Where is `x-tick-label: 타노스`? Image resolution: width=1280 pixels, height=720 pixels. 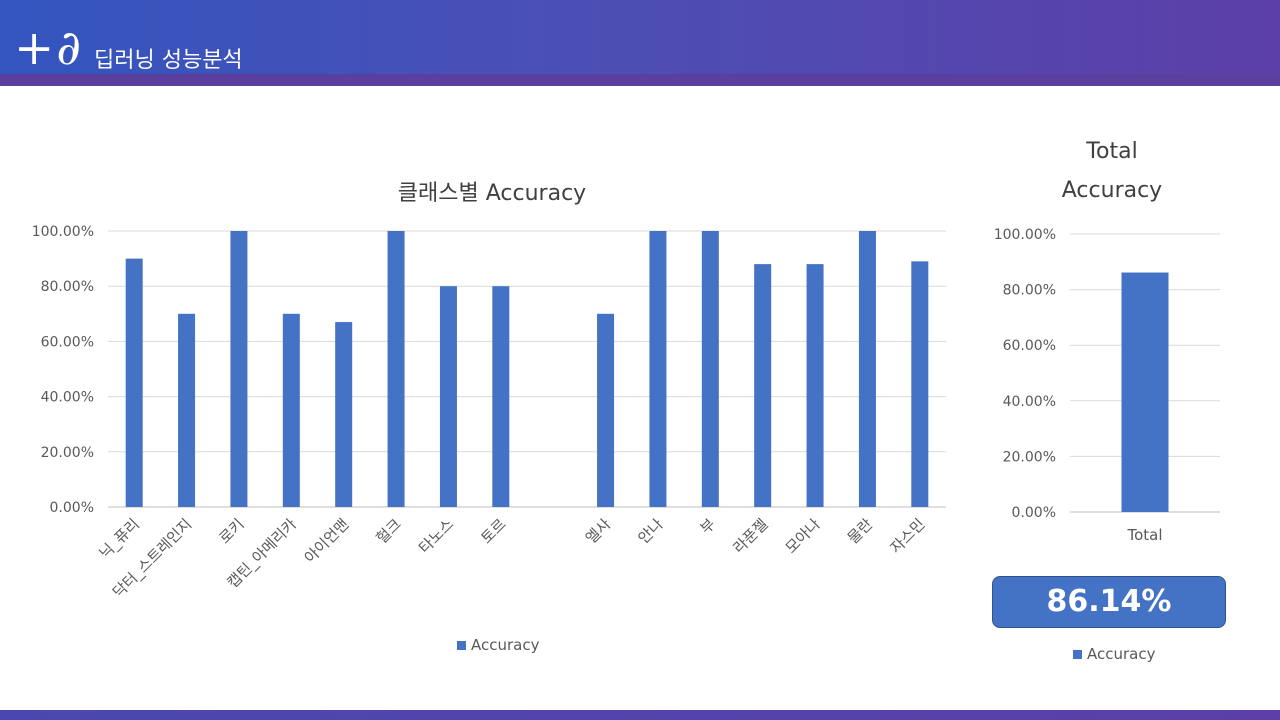
x-tick-label: 타노스 is located at coordinates (436, 536).